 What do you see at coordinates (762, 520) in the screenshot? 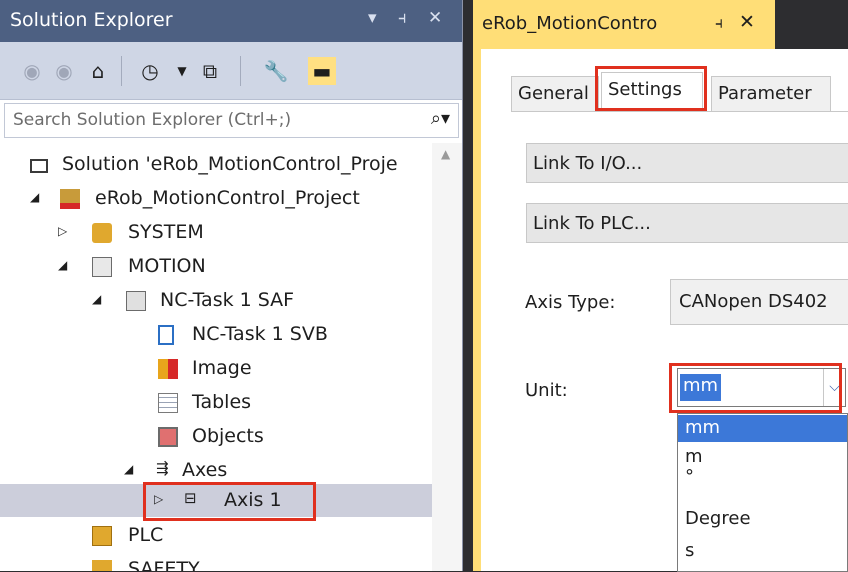
I see `unit-option: Degree` at bounding box center [762, 520].